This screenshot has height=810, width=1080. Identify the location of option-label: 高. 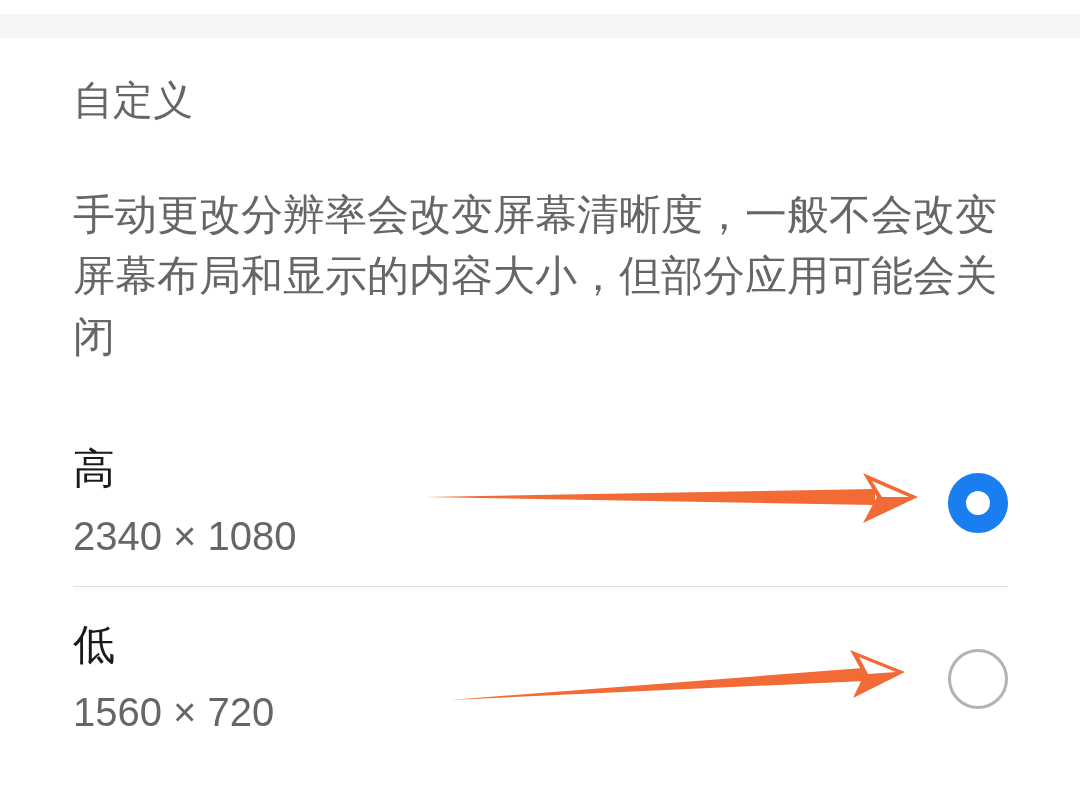
(94, 469).